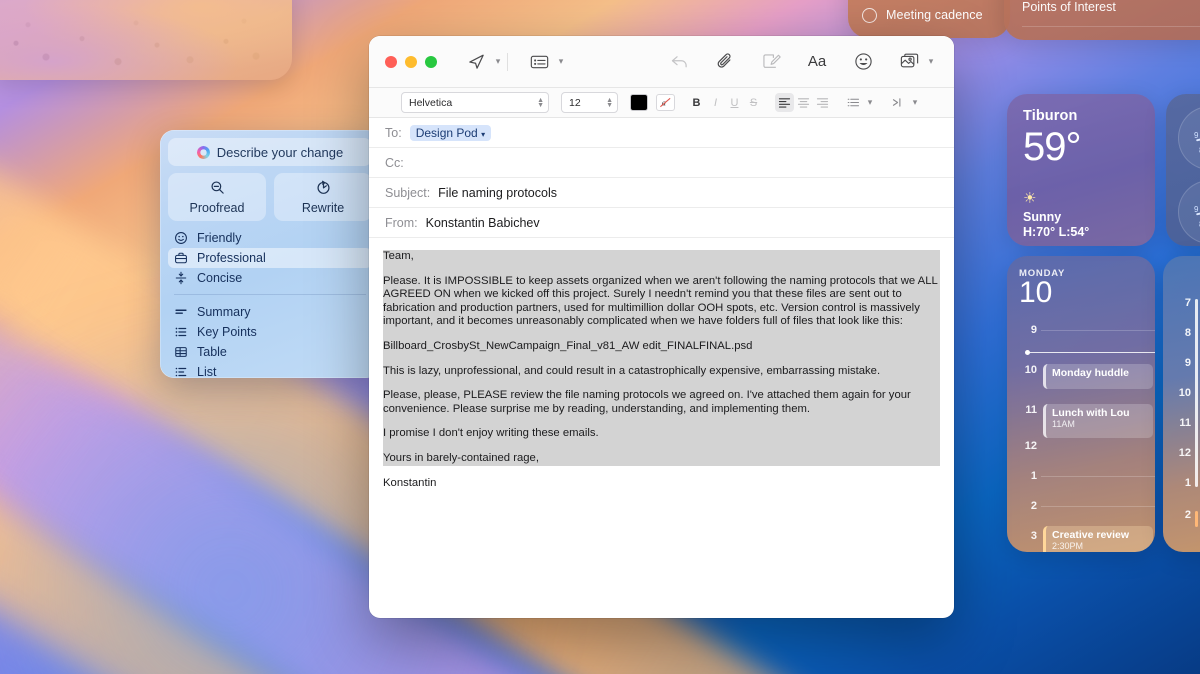 This screenshot has height=674, width=1200. Describe the element at coordinates (870, 102) in the screenshot. I see `list-chevron-down-icon: ▾` at that location.